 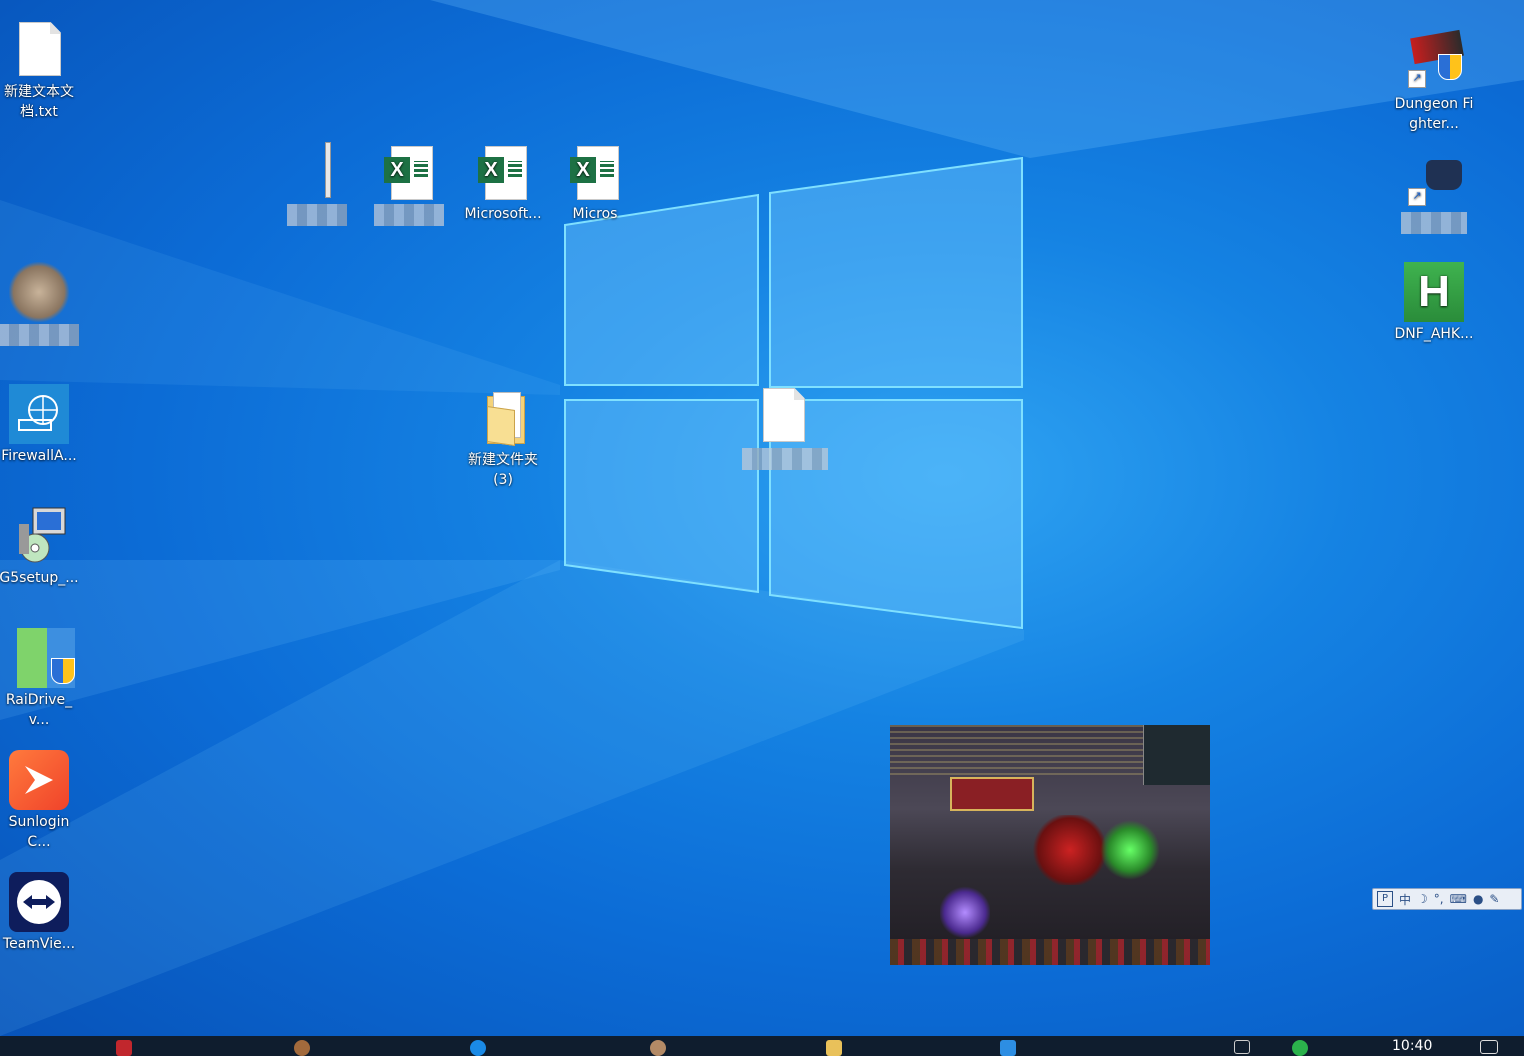 What do you see at coordinates (503, 470) in the screenshot?
I see `desktop-icon-label: 新建文件夹 (3)` at bounding box center [503, 470].